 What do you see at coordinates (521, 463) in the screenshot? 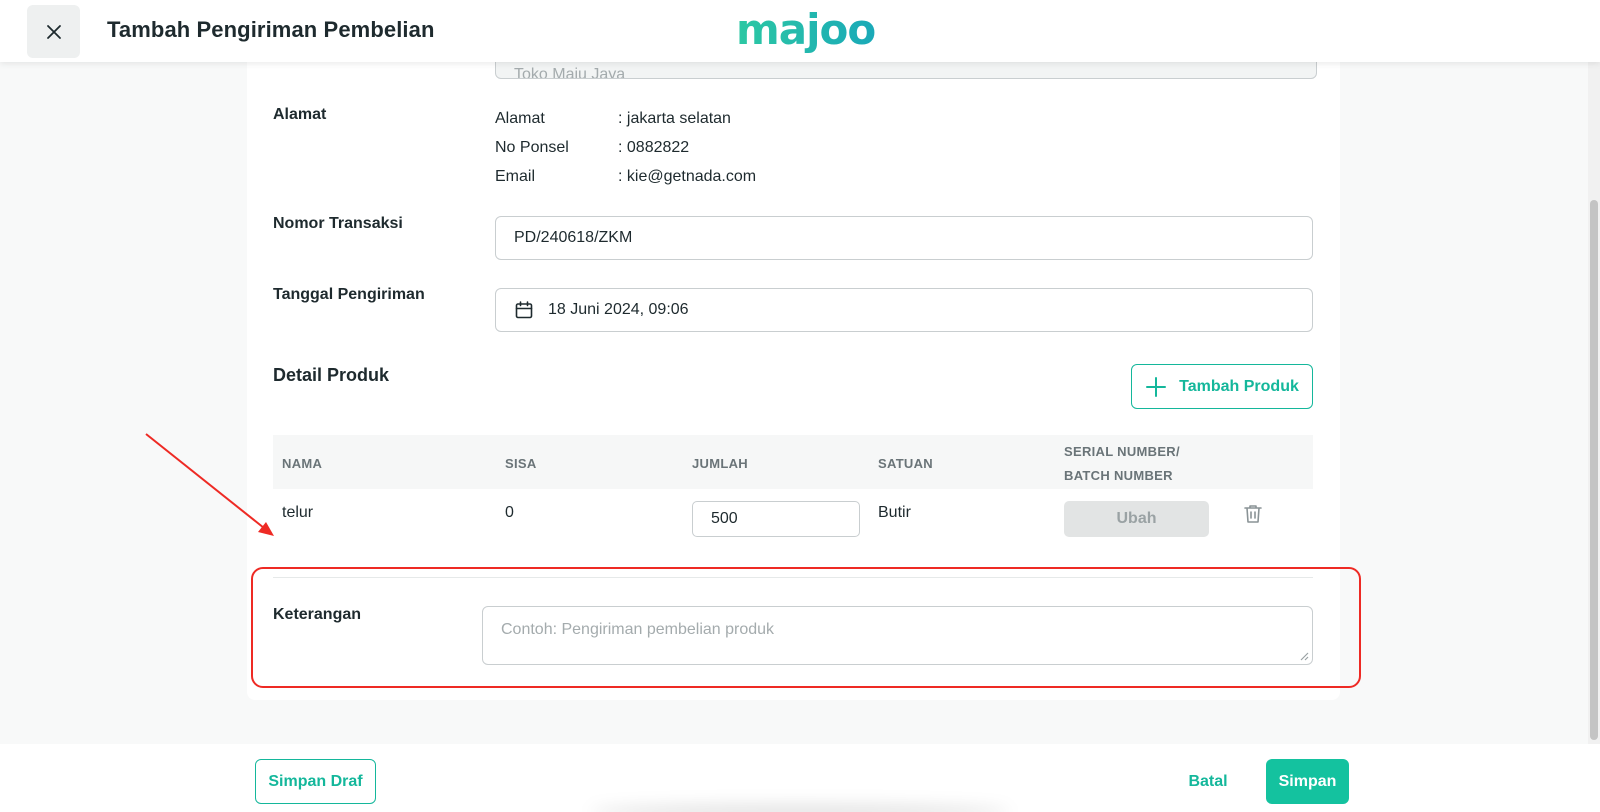
I see `column-header-stock: SISA` at bounding box center [521, 463].